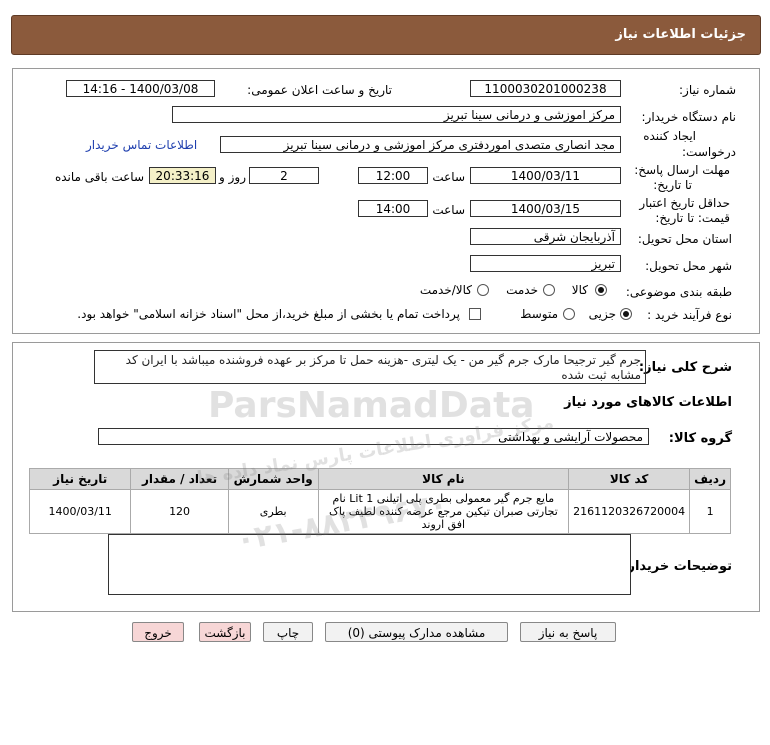 The width and height of the screenshot is (770, 745). What do you see at coordinates (545, 88) in the screenshot?
I see `need-number-field: 1100030201000238` at bounding box center [545, 88].